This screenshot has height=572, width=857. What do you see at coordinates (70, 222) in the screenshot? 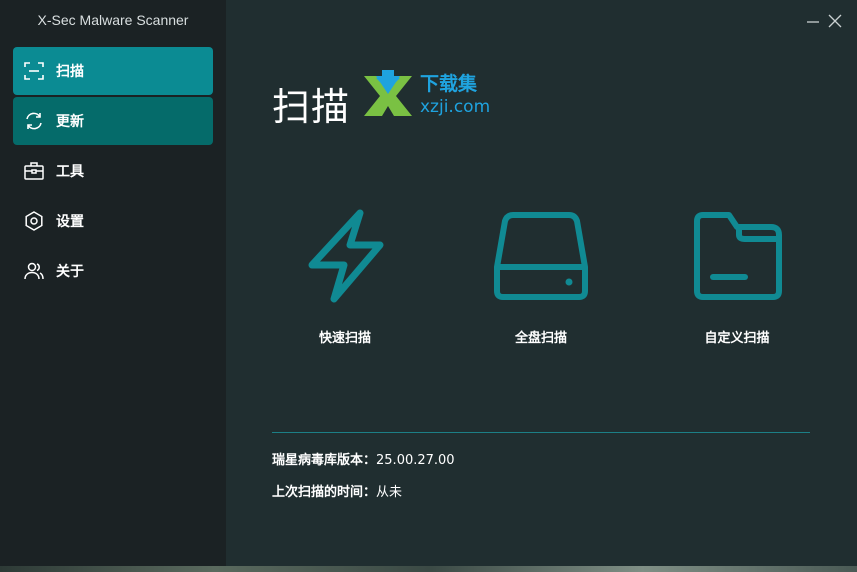
I see `sidebar-item-label: 设置` at bounding box center [70, 222].